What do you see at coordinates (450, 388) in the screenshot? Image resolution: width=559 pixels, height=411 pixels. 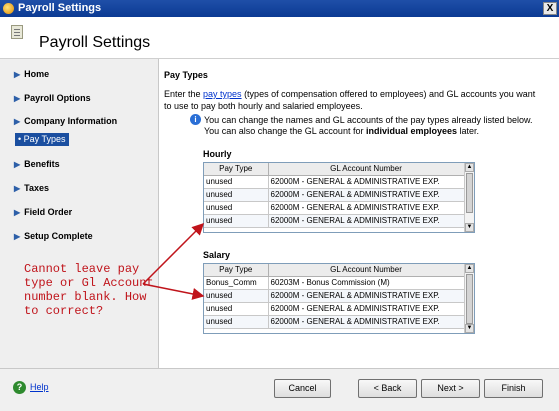 I see `next-button: Next >` at bounding box center [450, 388].